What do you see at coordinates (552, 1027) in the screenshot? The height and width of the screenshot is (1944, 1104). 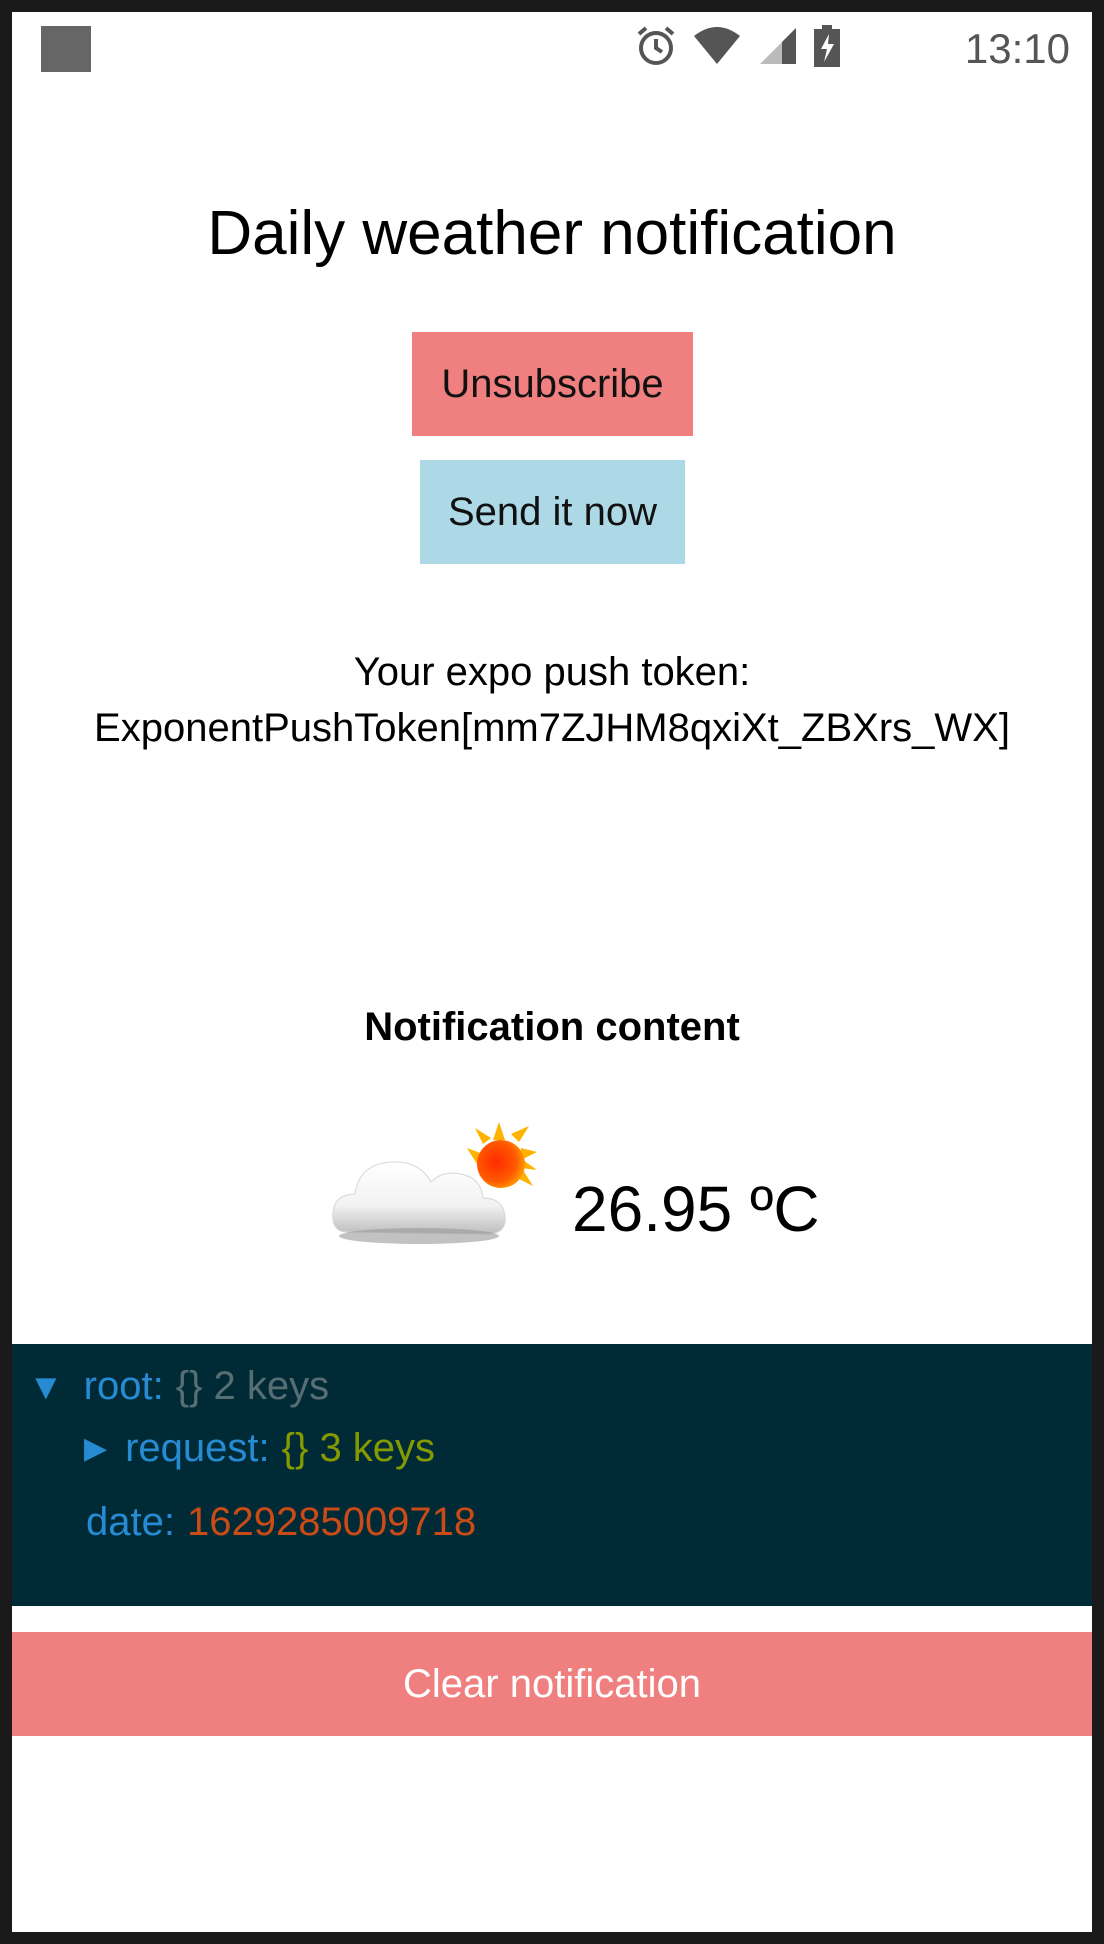 I see `notification-heading: Notification content` at bounding box center [552, 1027].